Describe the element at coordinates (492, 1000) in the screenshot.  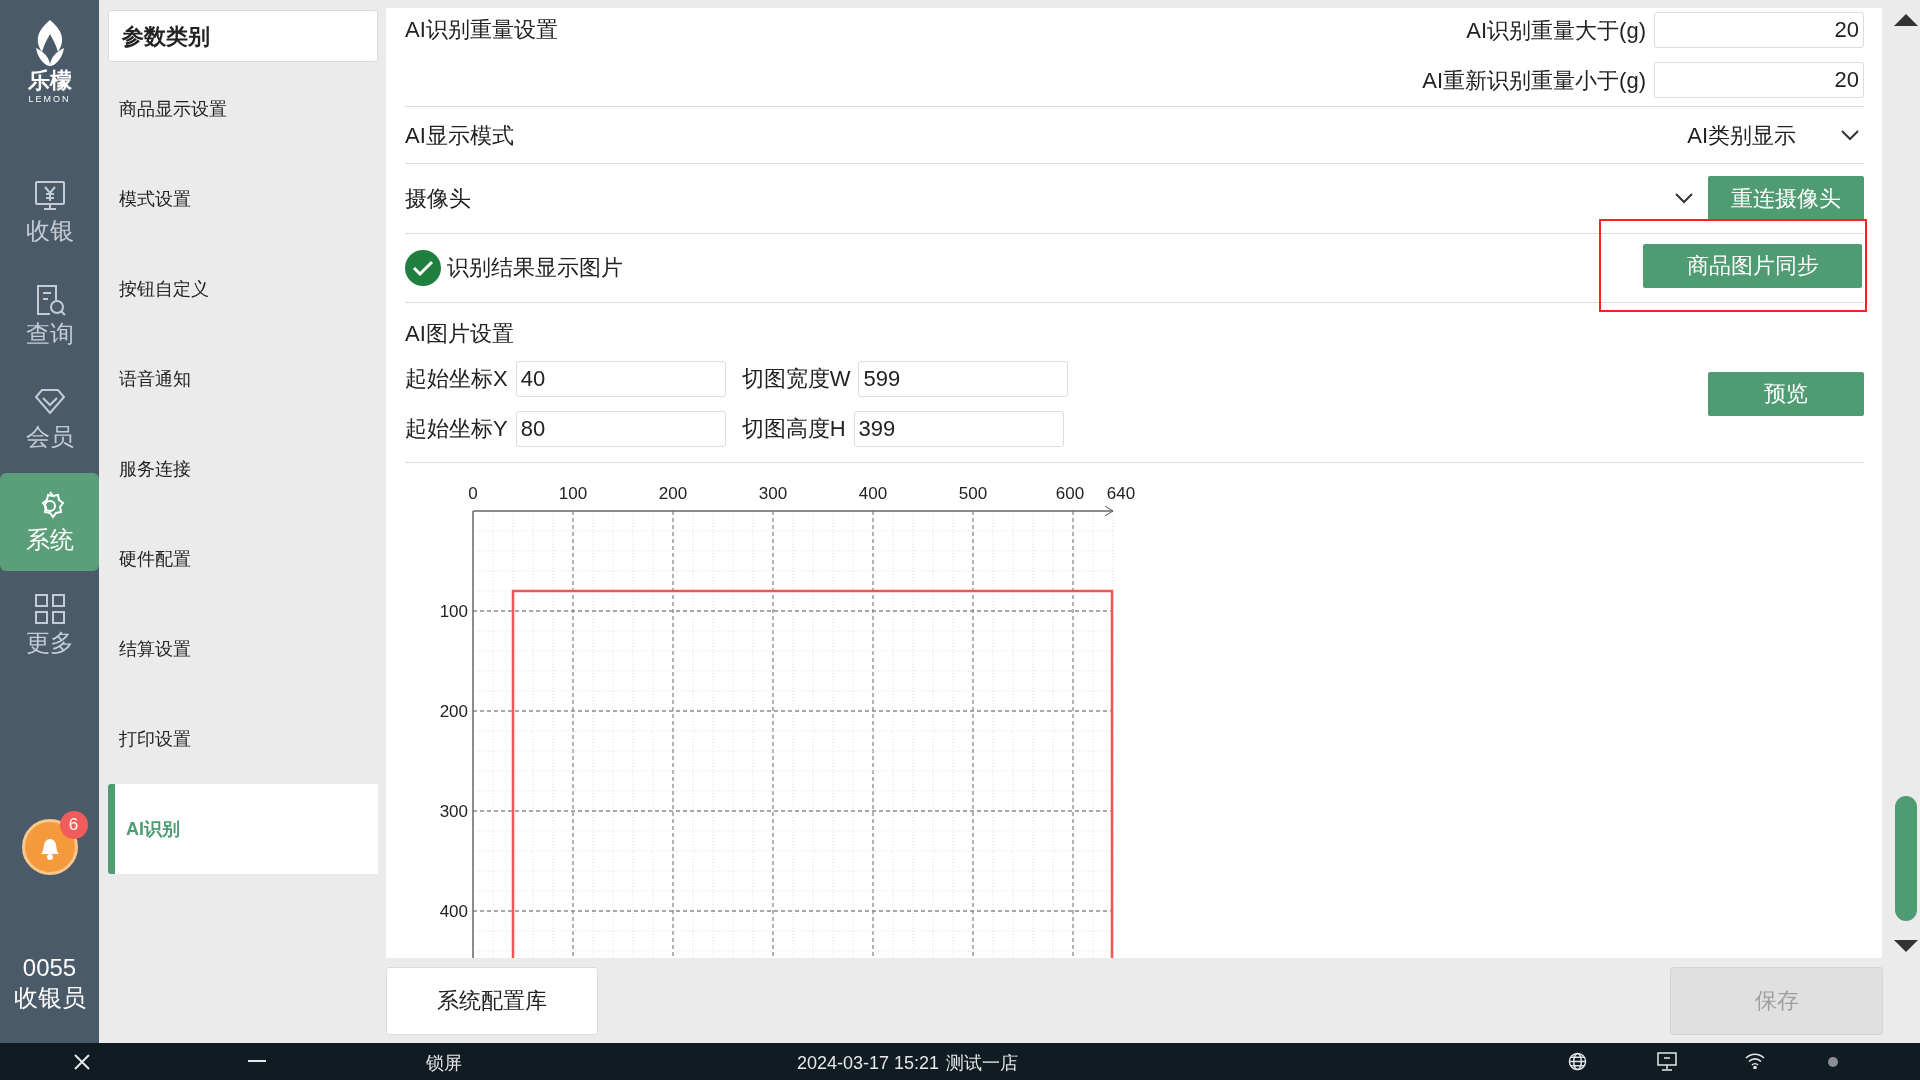
I see `config-library-button: 系统配置库` at that location.